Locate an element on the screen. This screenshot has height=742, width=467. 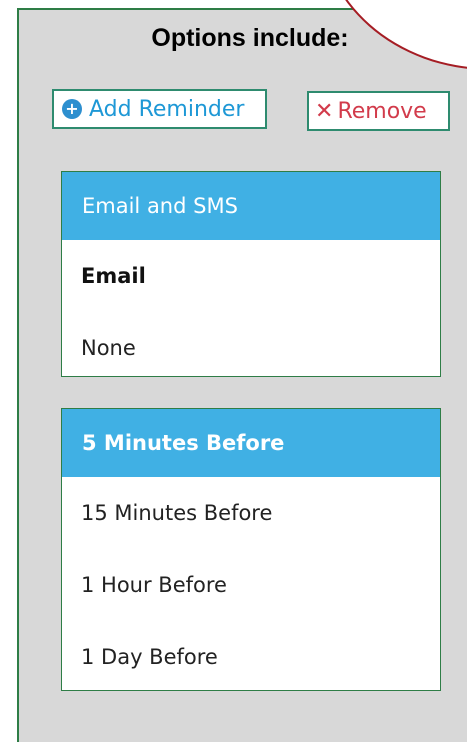
add-reminder-button: + Add Reminder is located at coordinates (159, 109).